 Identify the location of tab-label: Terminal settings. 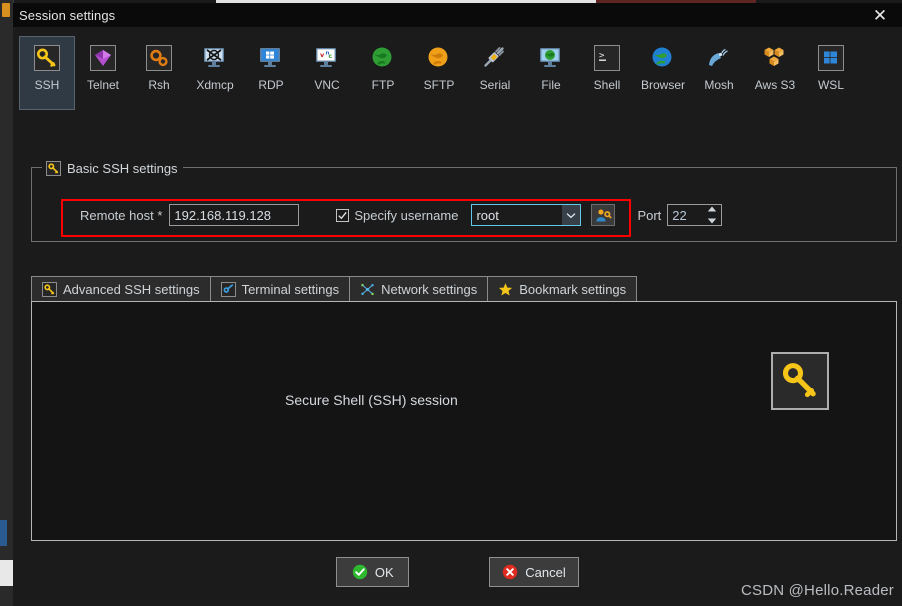
(290, 289).